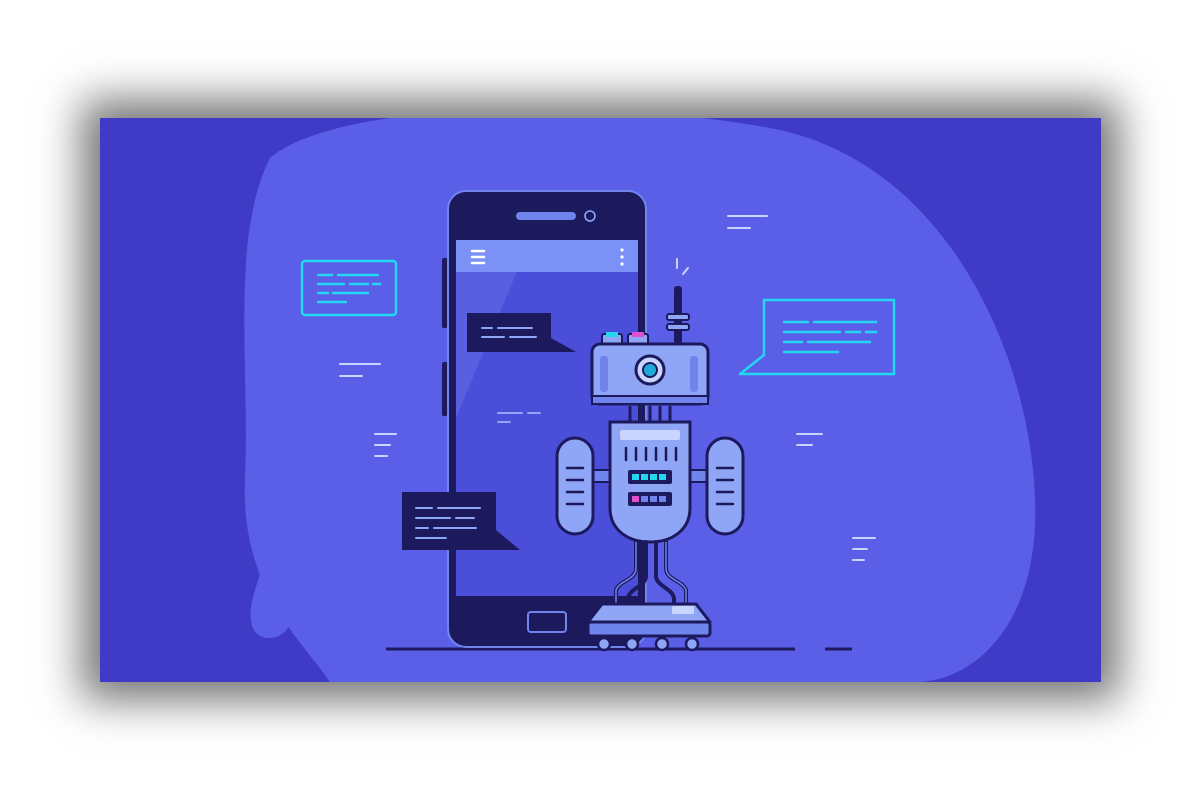 The image size is (1201, 801). What do you see at coordinates (546, 216) in the screenshot?
I see `speaker-icon` at bounding box center [546, 216].